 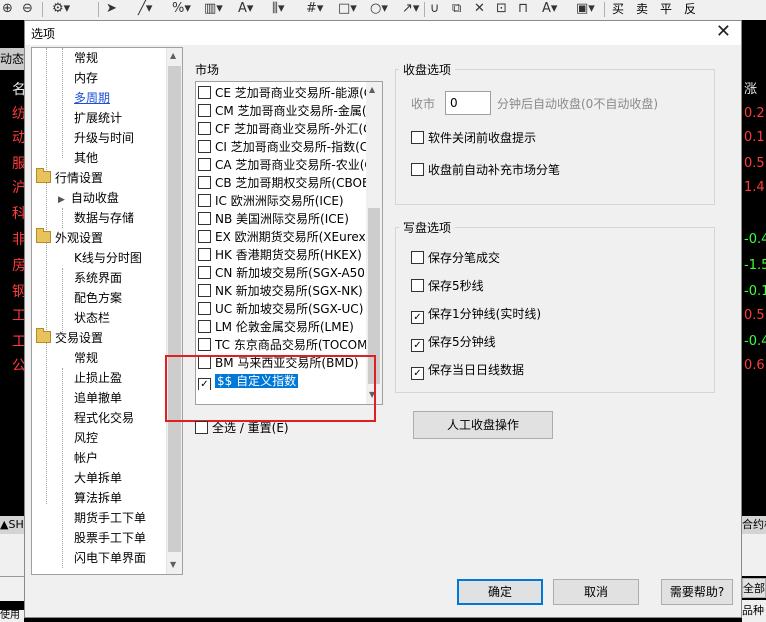 What do you see at coordinates (98, 118) in the screenshot?
I see `tree-item-extended-stats: 扩展统计` at bounding box center [98, 118].